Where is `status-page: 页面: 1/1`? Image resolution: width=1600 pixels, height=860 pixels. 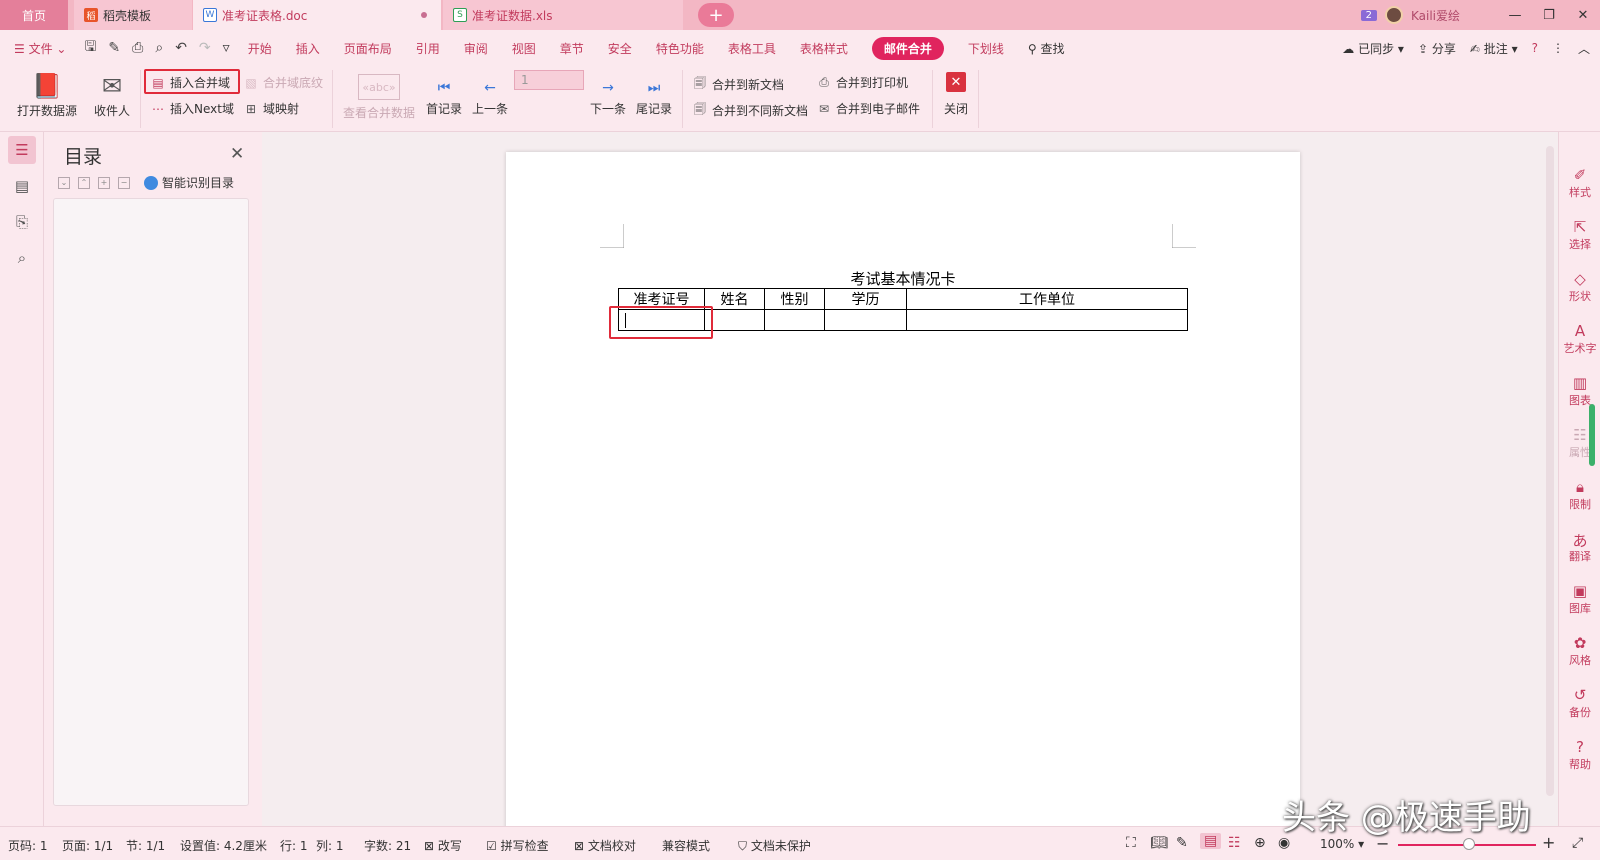
status-page: 页面: 1/1 is located at coordinates (87, 845).